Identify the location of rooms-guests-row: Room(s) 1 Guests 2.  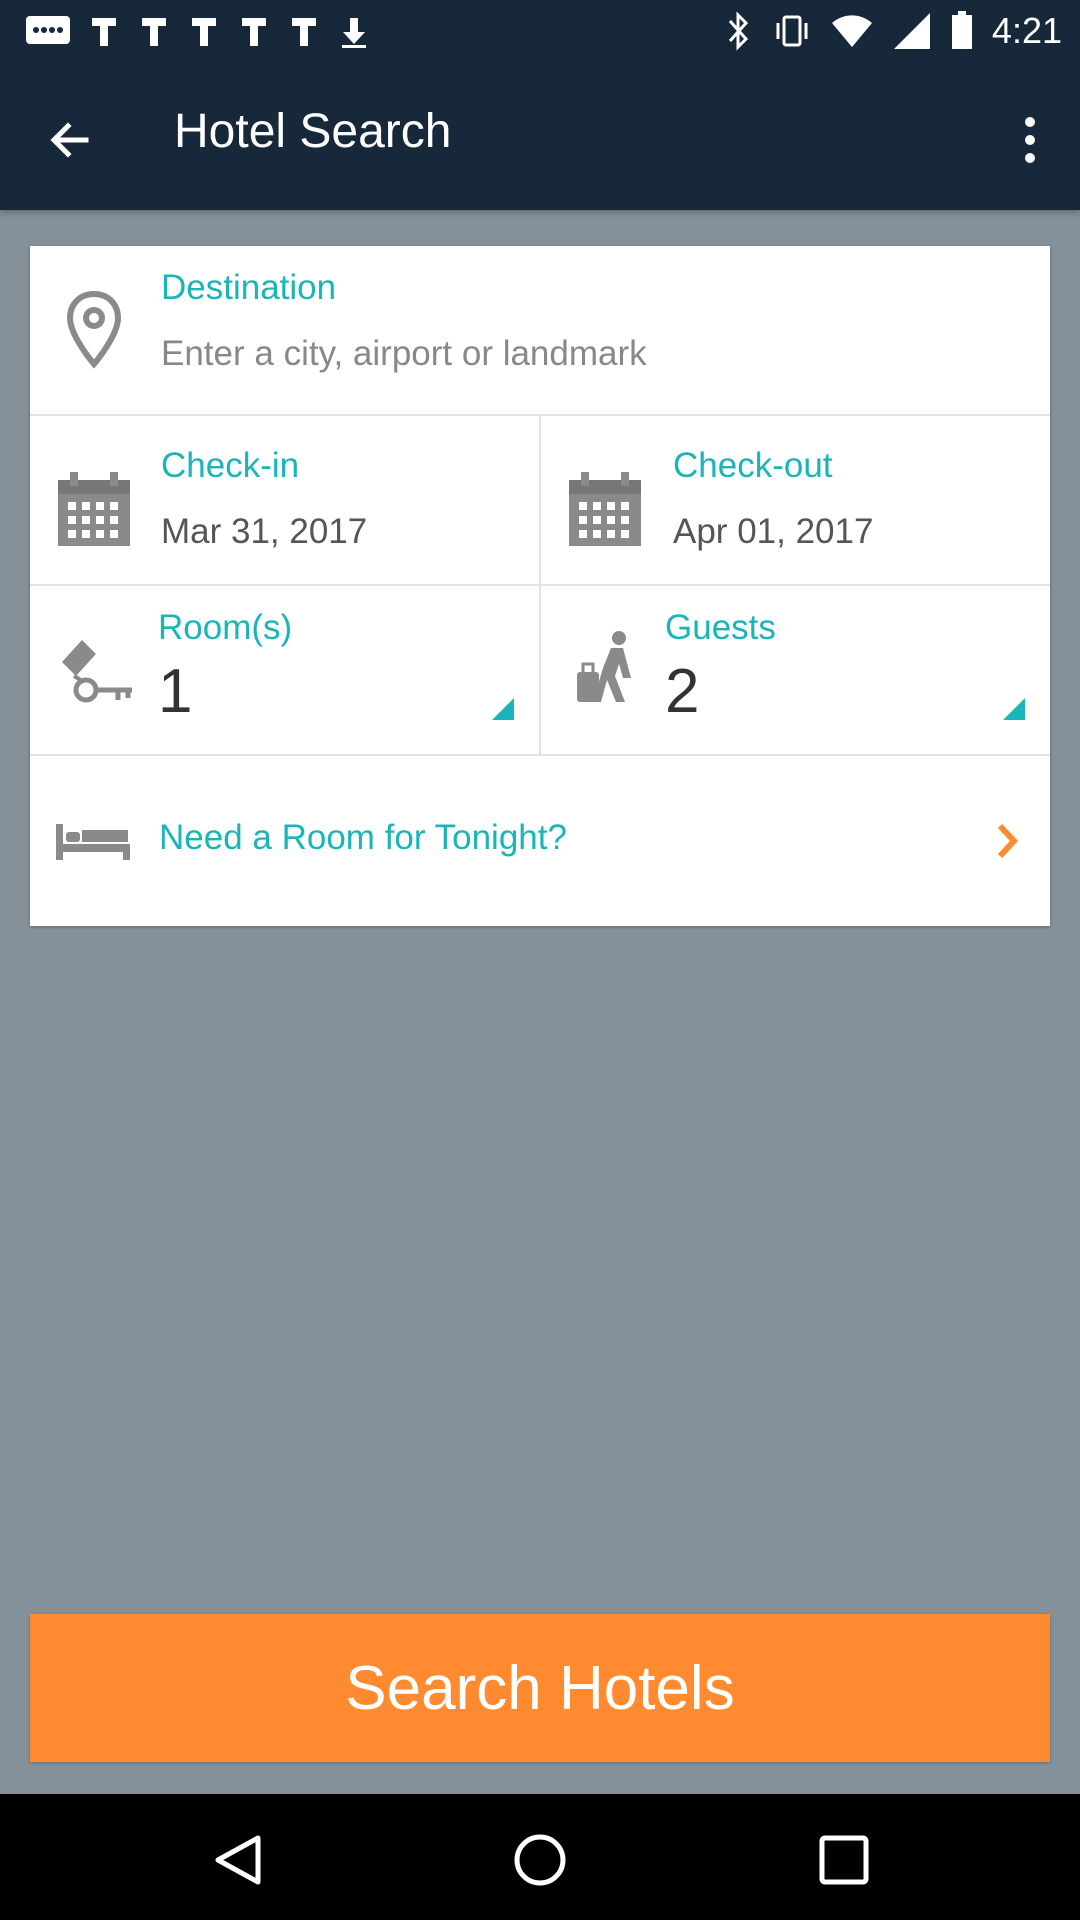
(540, 671).